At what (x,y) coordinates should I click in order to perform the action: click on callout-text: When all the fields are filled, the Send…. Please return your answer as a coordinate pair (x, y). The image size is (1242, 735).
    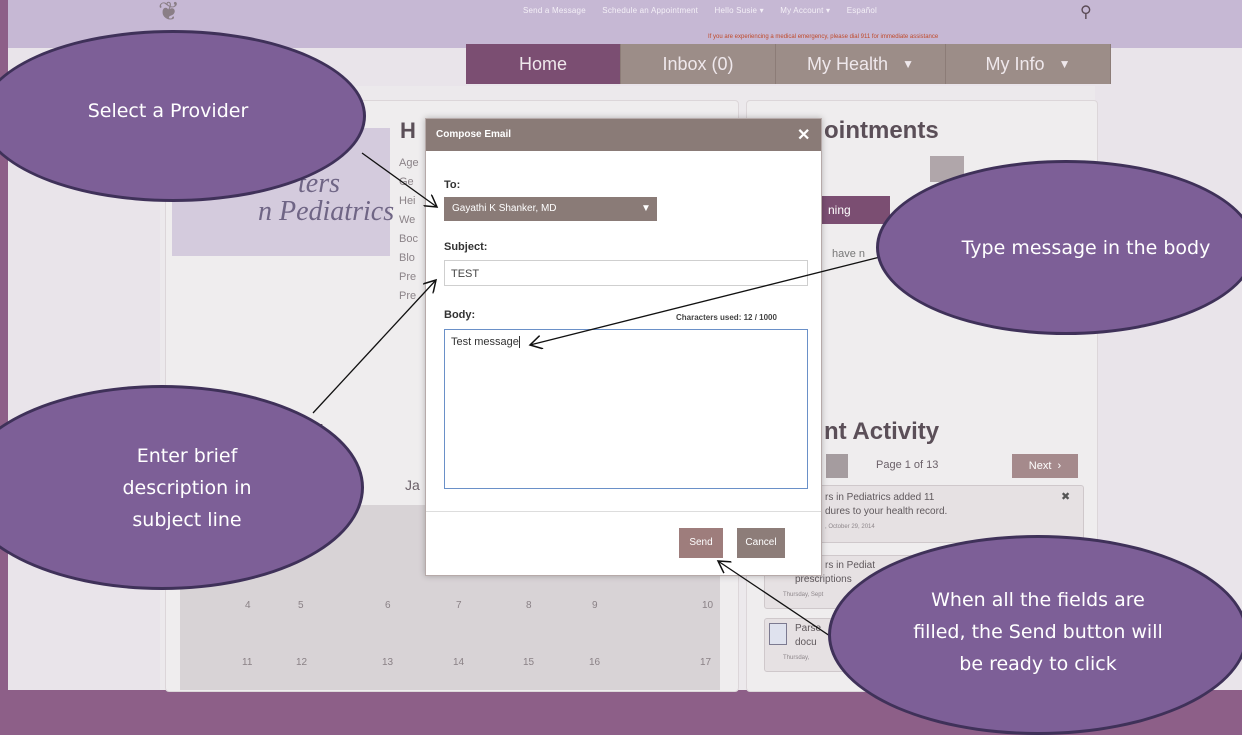
    Looking at the image, I should click on (1038, 632).